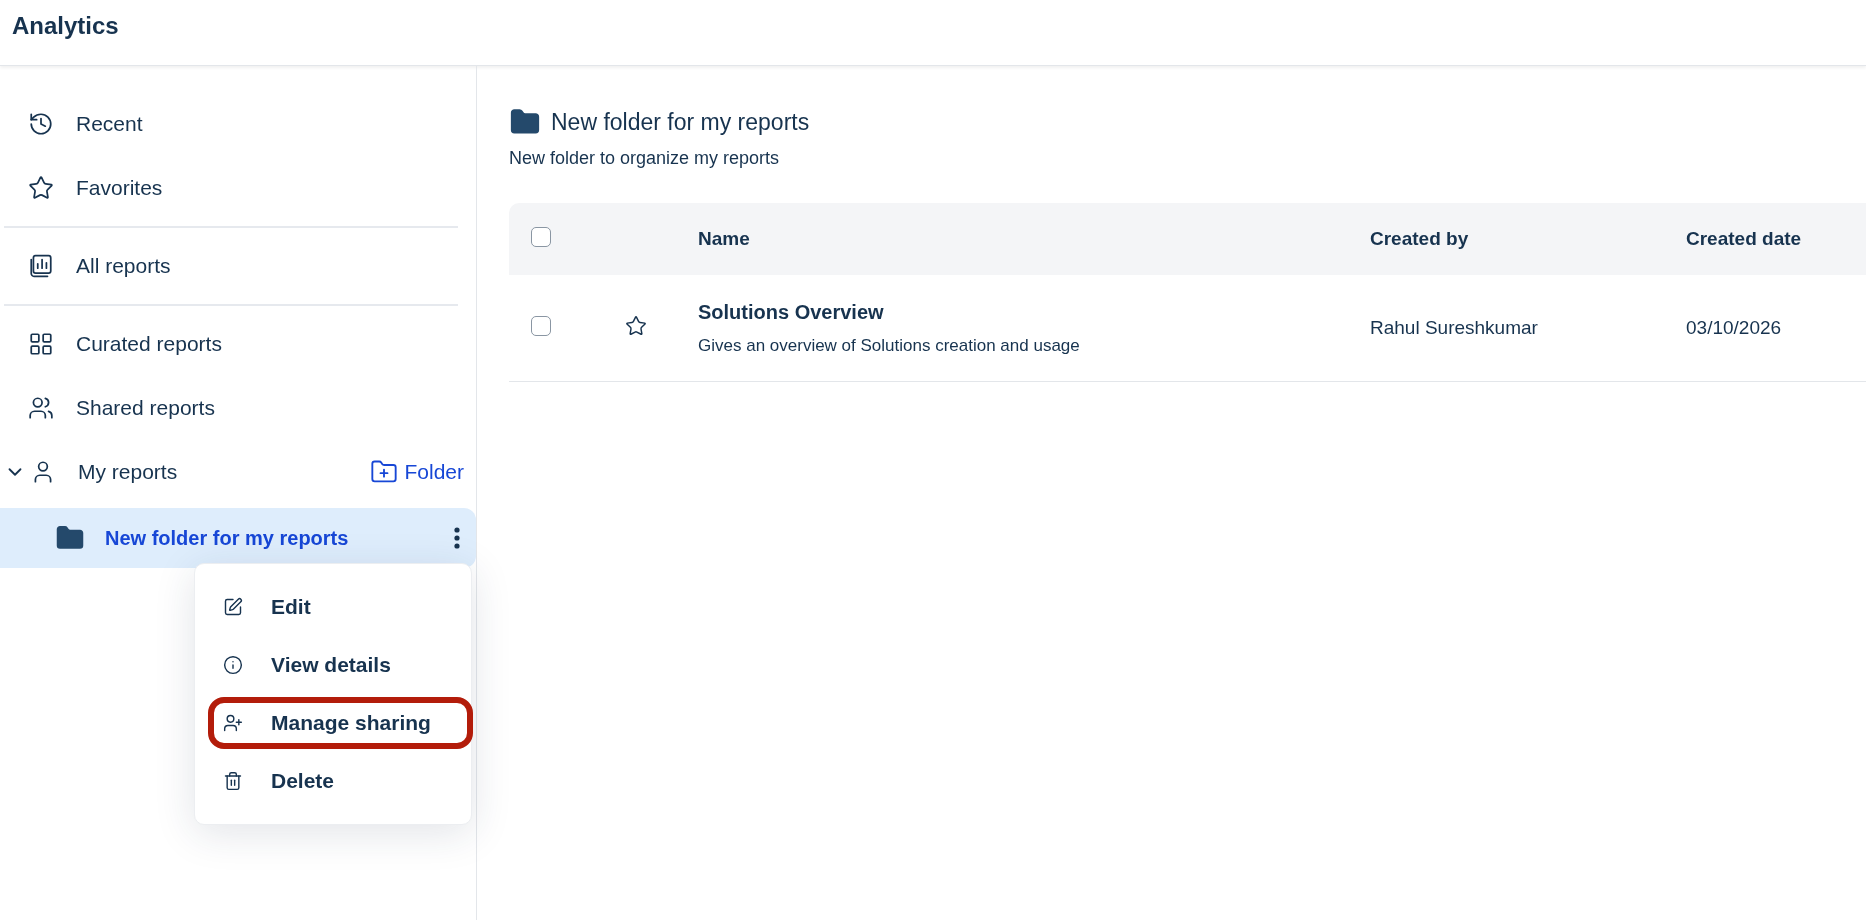  What do you see at coordinates (41, 188) in the screenshot?
I see `star-icon` at bounding box center [41, 188].